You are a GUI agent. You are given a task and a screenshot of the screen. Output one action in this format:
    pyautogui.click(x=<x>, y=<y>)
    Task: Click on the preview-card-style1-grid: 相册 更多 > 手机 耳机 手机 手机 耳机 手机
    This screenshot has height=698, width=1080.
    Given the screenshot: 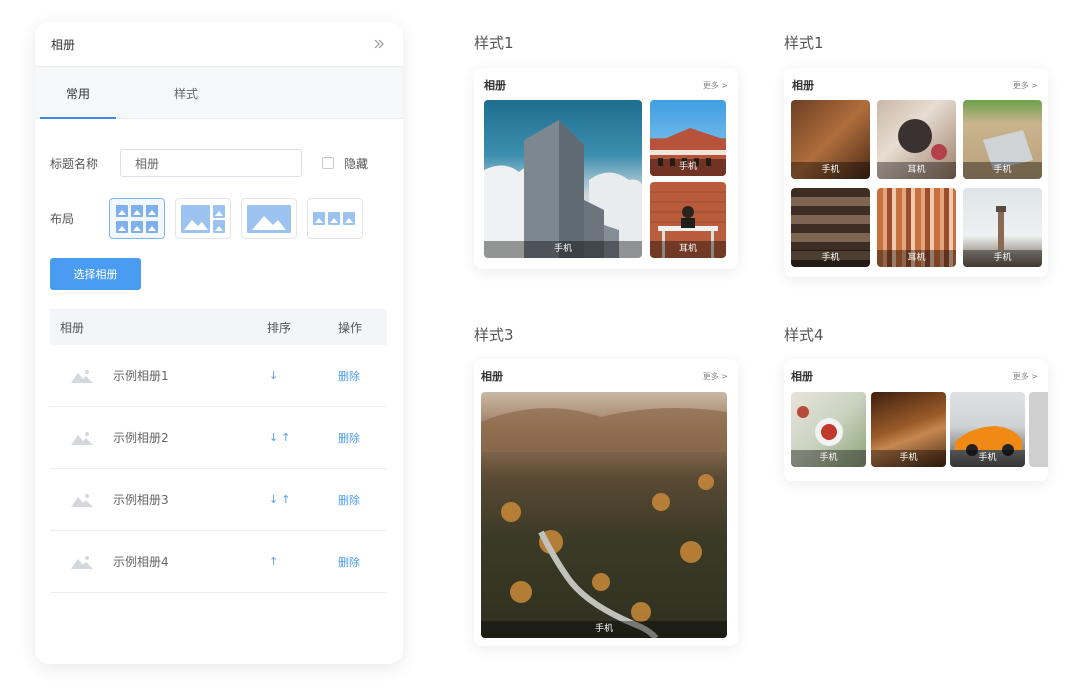 What is the action you would take?
    pyautogui.click(x=916, y=172)
    